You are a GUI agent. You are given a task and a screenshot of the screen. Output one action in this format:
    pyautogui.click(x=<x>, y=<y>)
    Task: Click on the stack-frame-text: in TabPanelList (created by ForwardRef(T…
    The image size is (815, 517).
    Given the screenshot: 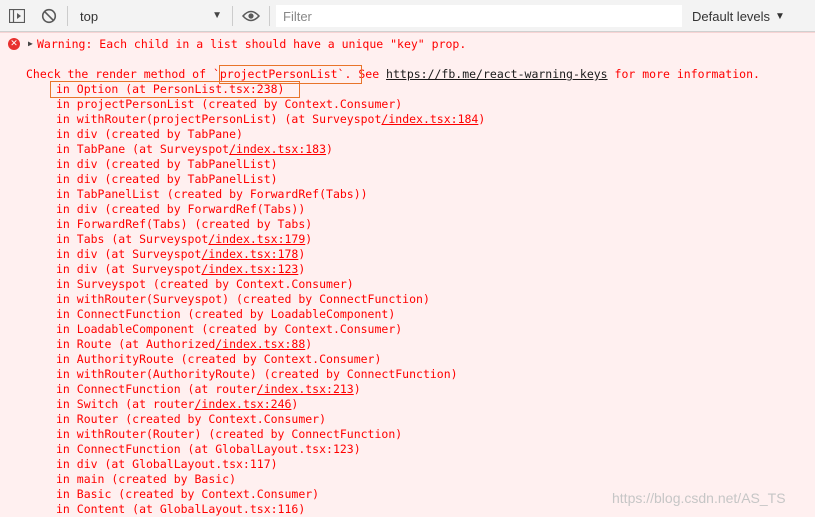 What is the action you would take?
    pyautogui.click(x=212, y=194)
    